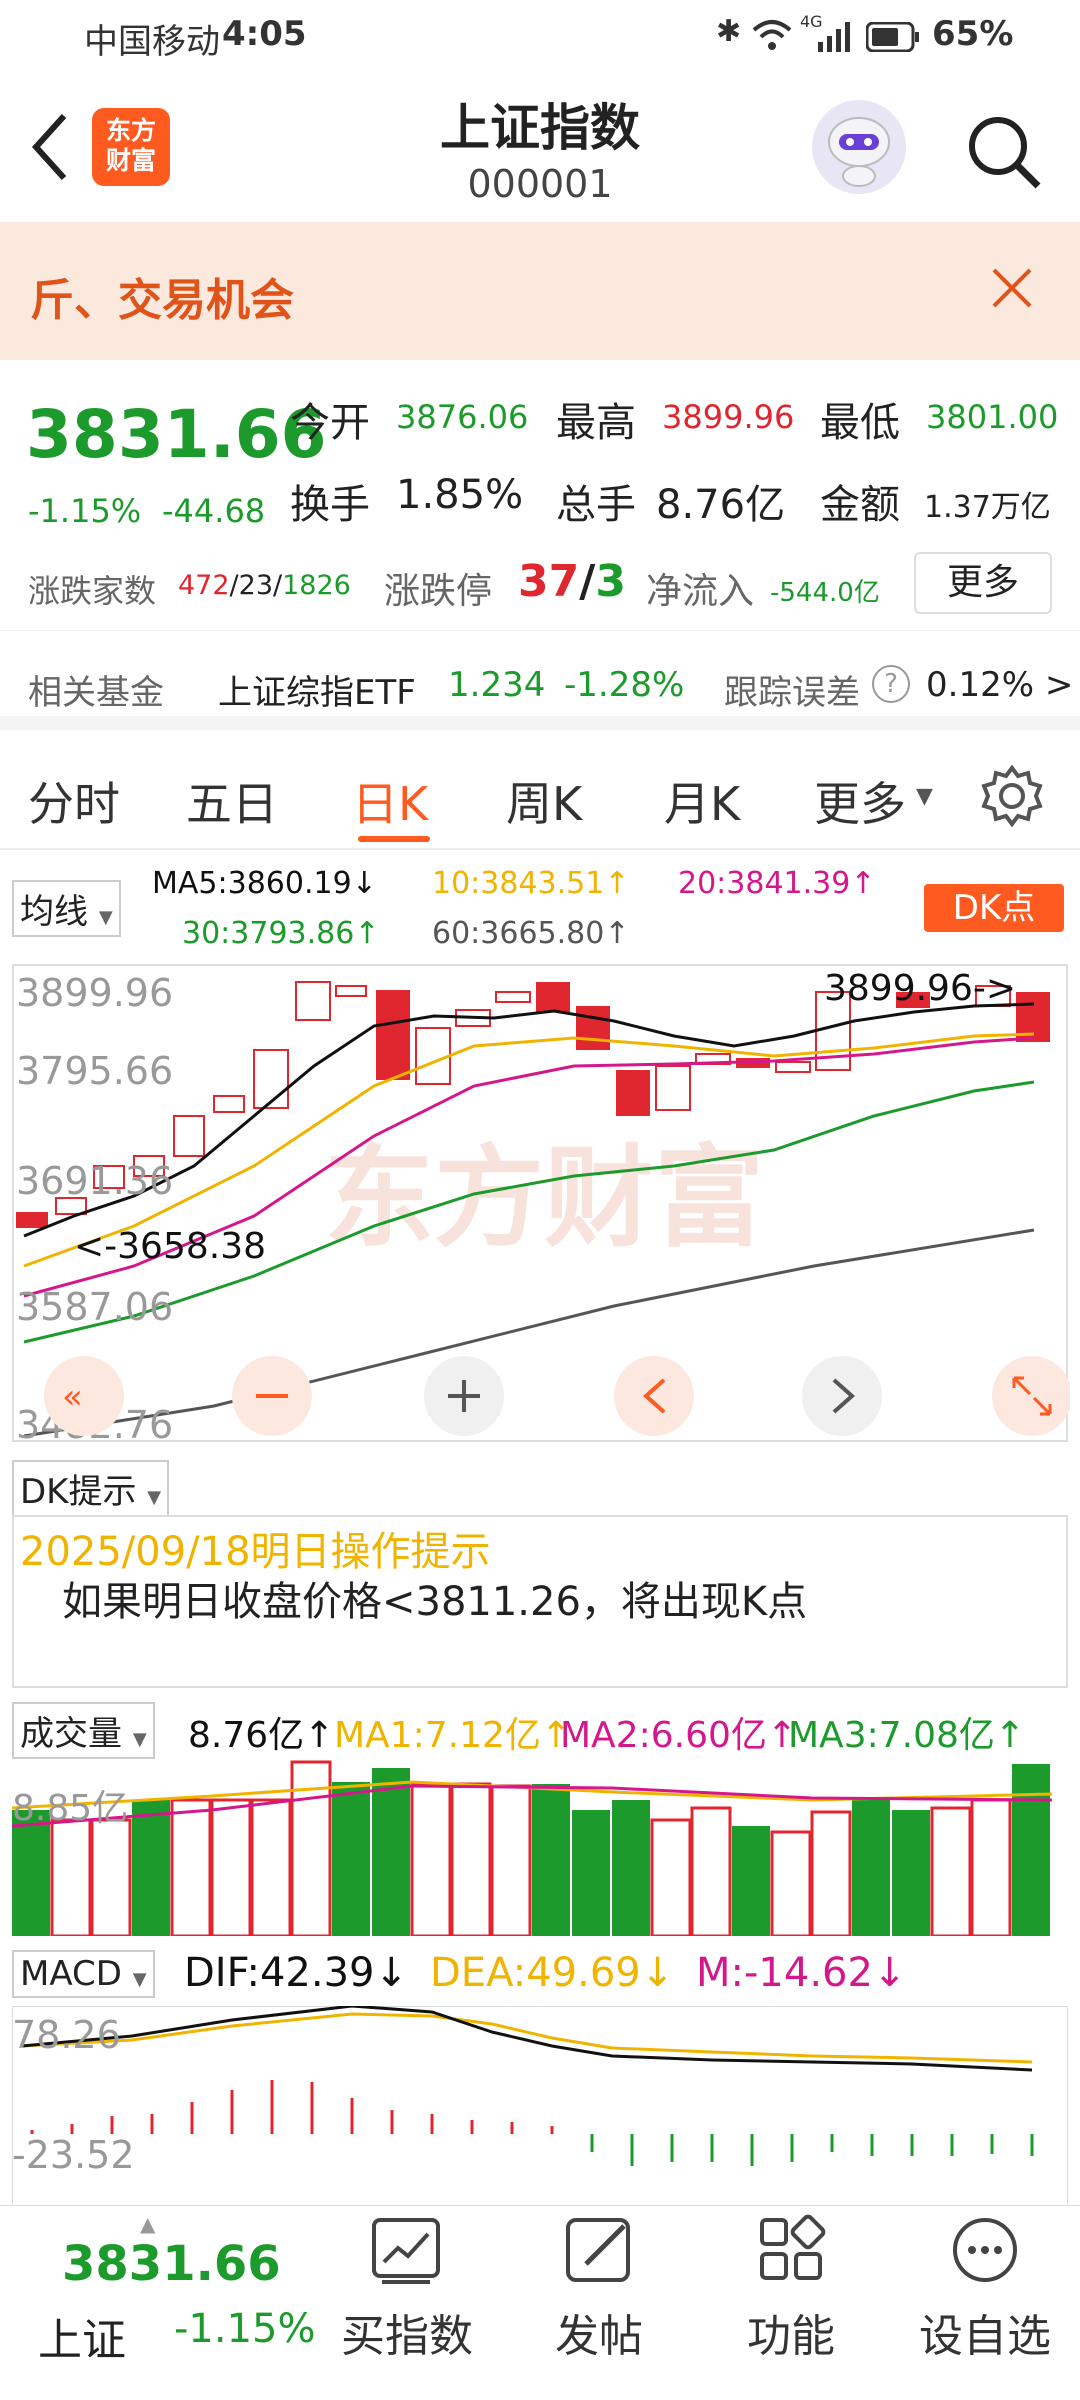 This screenshot has height=2400, width=1080. Describe the element at coordinates (130, 160) in the screenshot. I see `logo-text-2: 财富` at that location.